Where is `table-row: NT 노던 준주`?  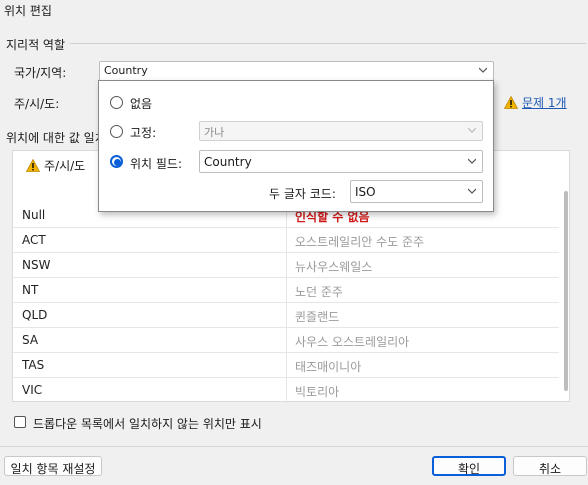 table-row: NT 노던 준주 is located at coordinates (286, 290).